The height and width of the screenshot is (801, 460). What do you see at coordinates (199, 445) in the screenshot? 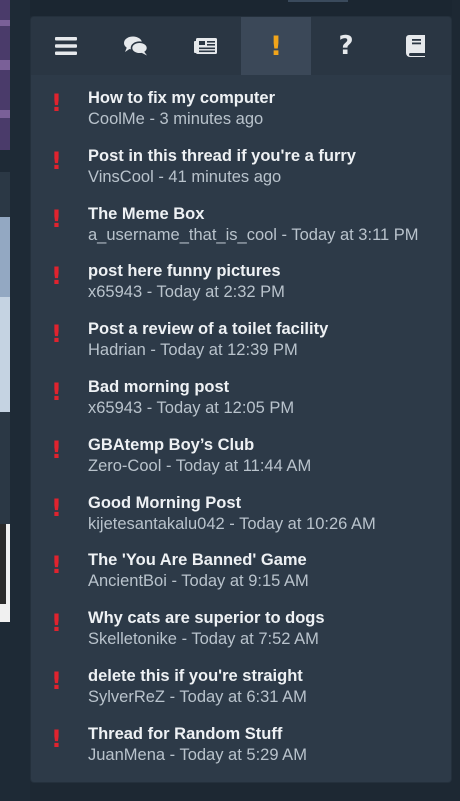
I see `thread-title-link: GBAtemp Boy’s Club` at bounding box center [199, 445].